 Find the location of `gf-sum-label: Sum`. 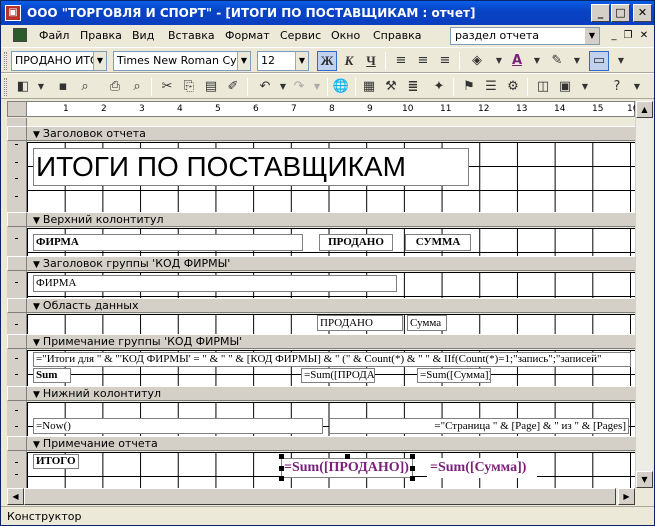

gf-sum-label: Sum is located at coordinates (52, 375).